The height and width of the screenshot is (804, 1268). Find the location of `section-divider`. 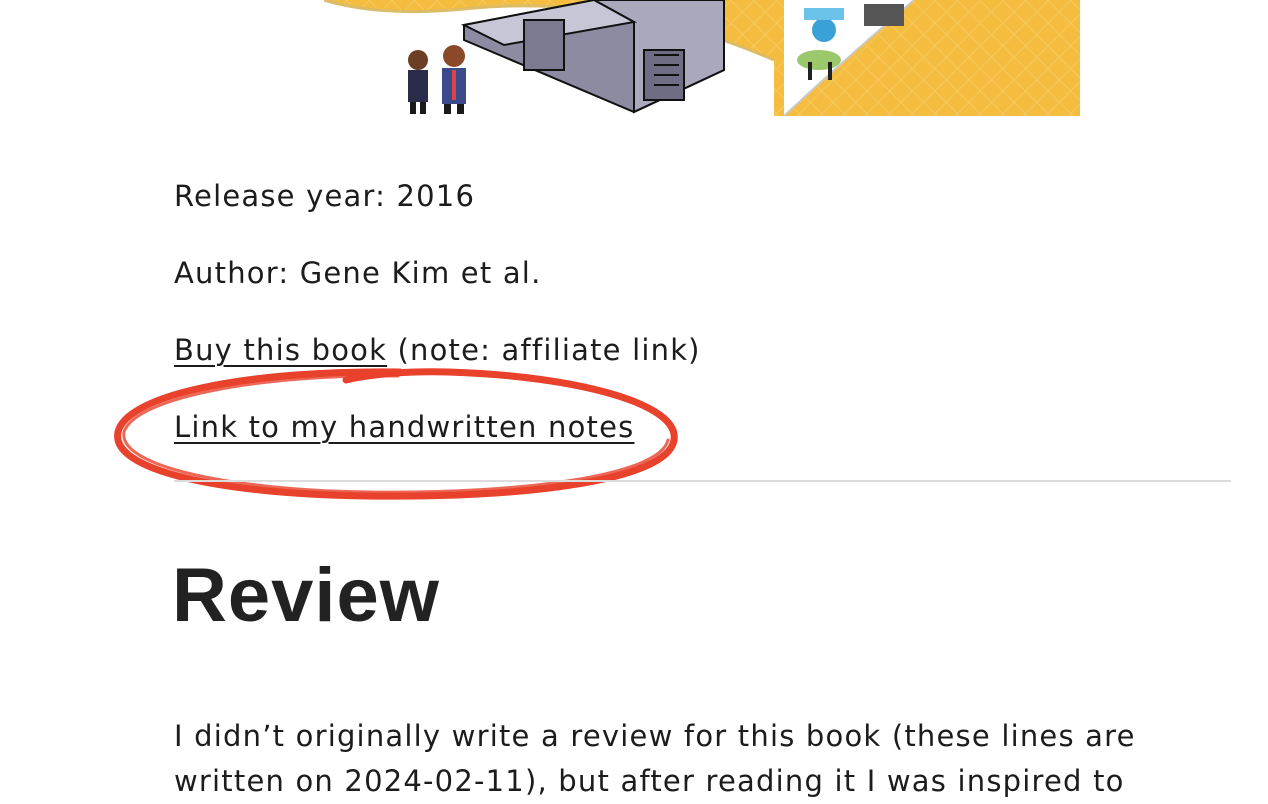

section-divider is located at coordinates (702, 481).